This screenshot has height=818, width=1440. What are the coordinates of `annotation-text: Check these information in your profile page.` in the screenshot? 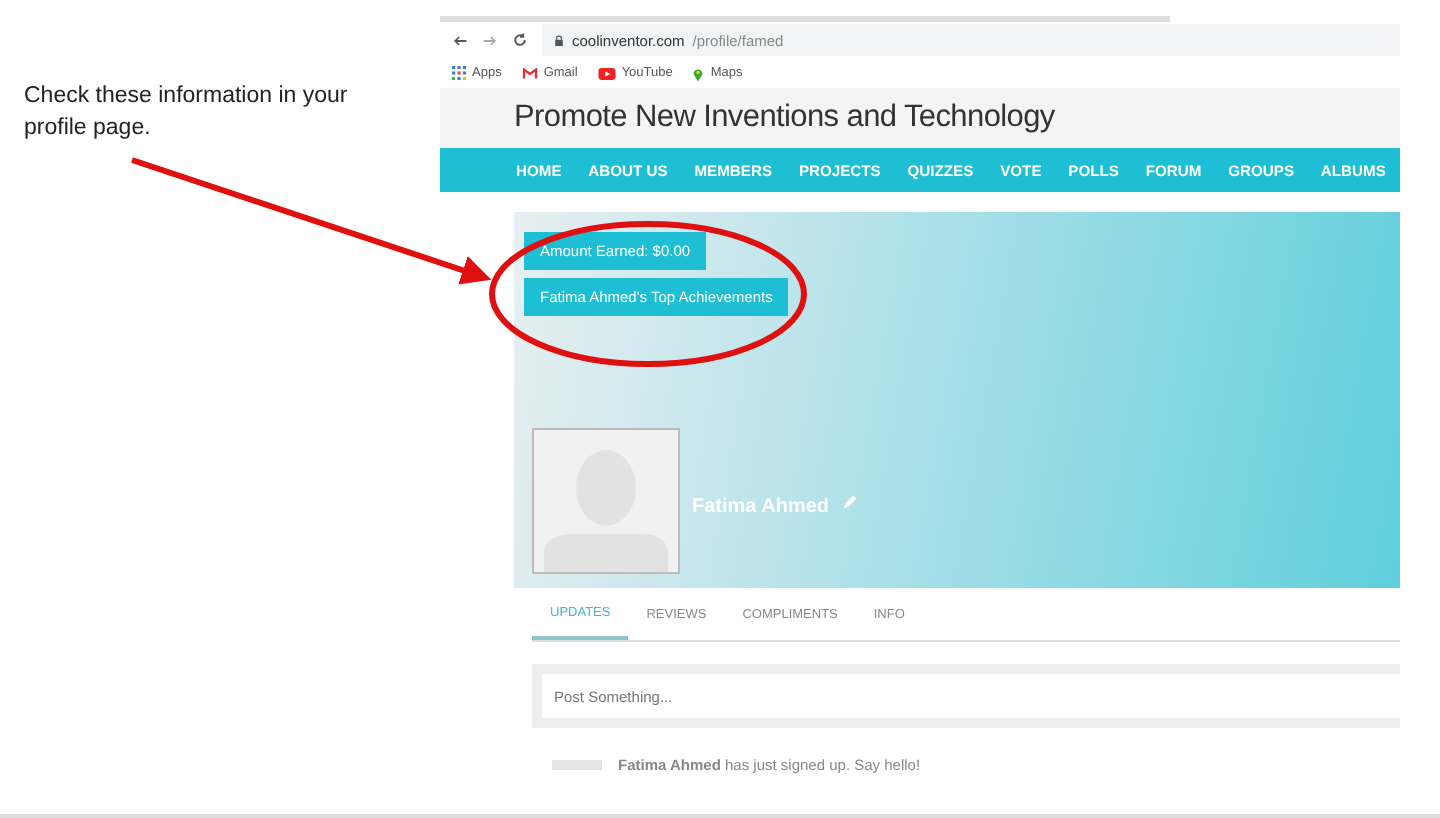 It's located at (187, 113).